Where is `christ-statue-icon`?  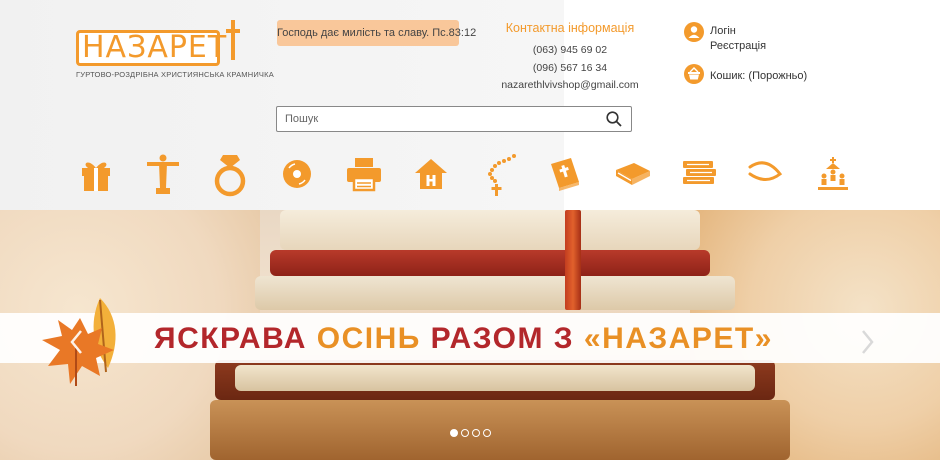
christ-statue-icon is located at coordinates (163, 174).